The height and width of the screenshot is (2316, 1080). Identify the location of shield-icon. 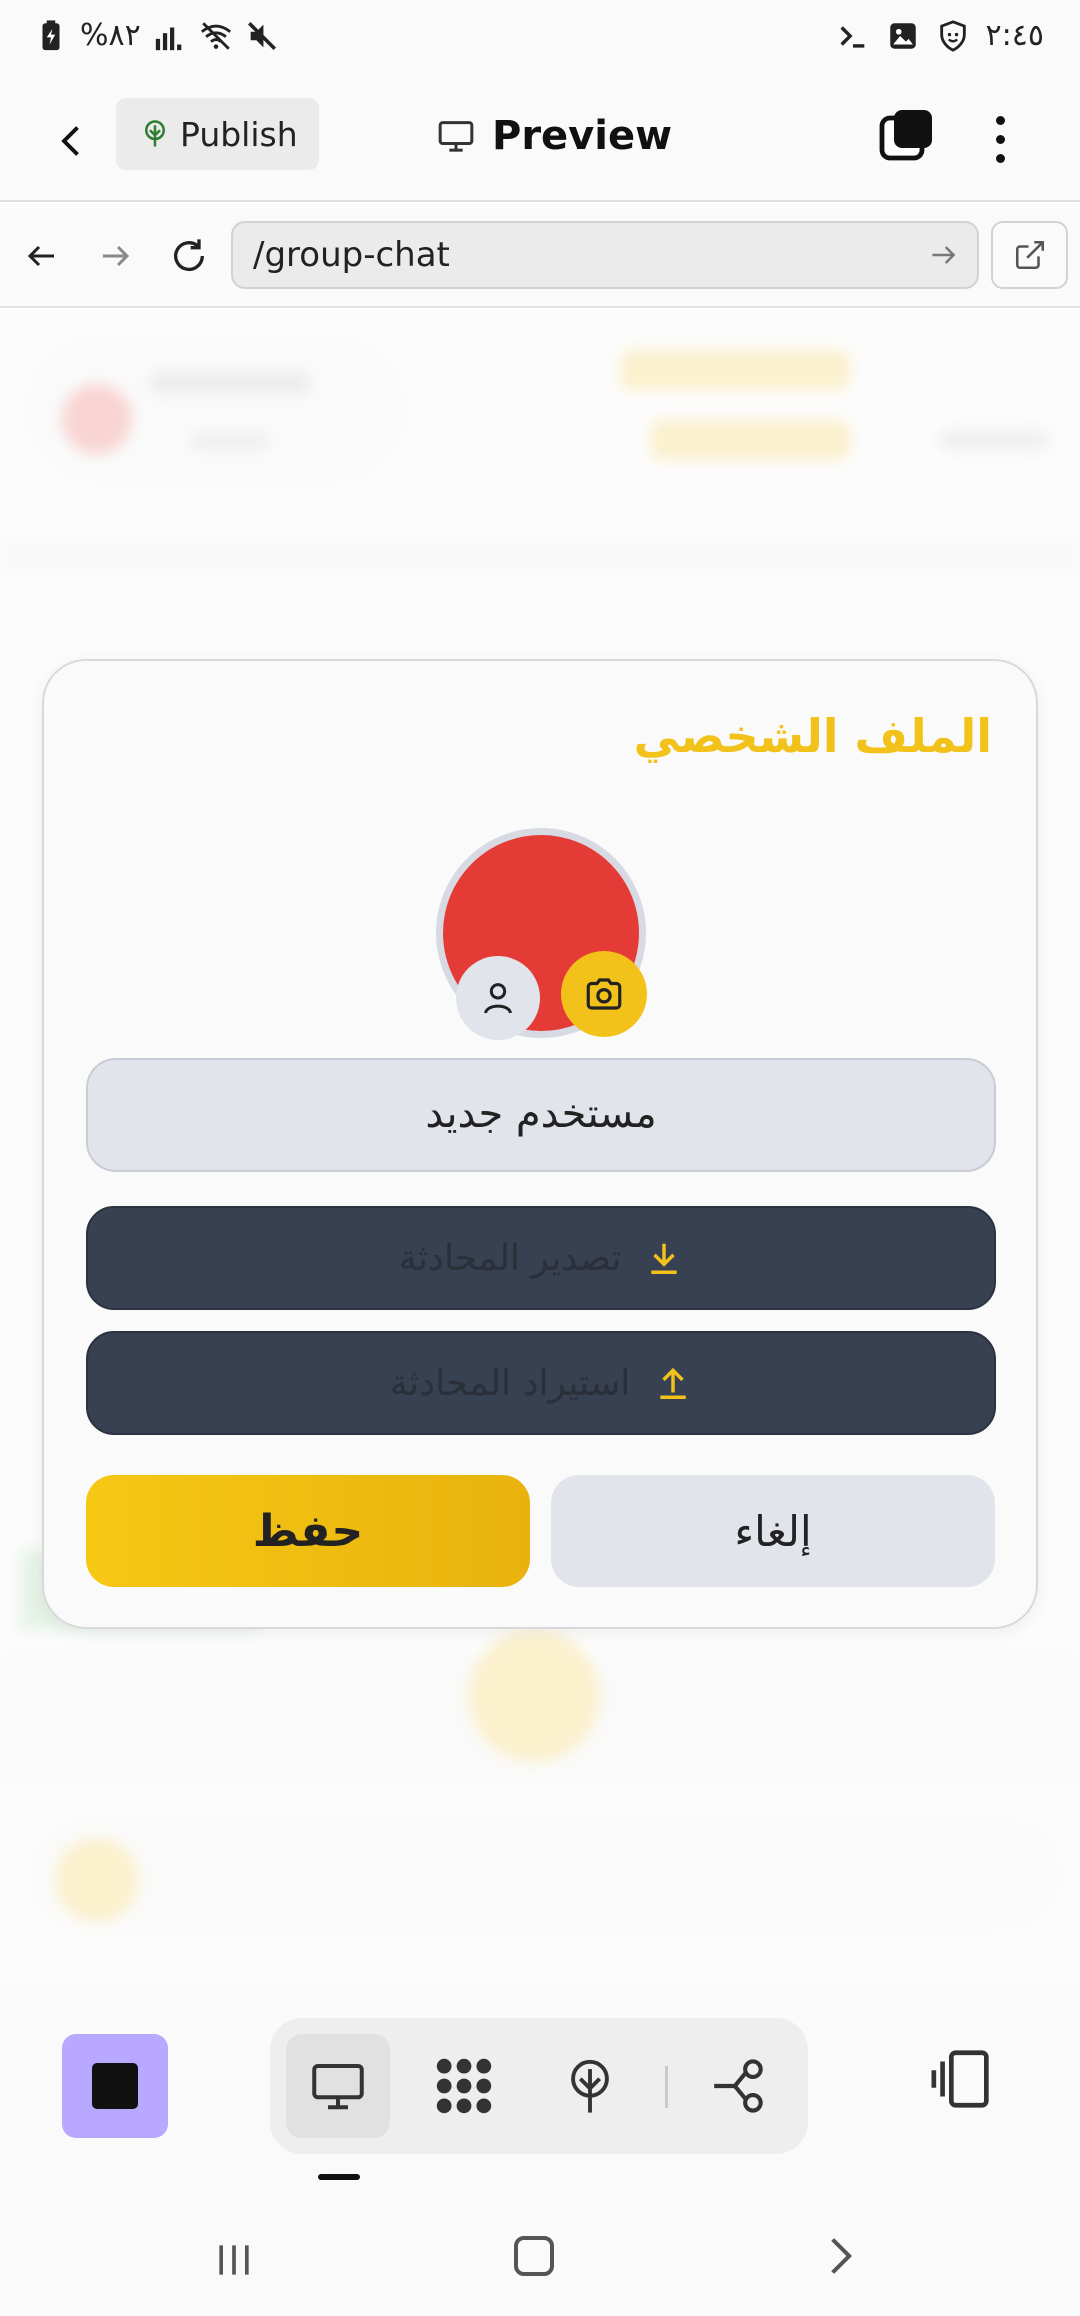
(952, 35).